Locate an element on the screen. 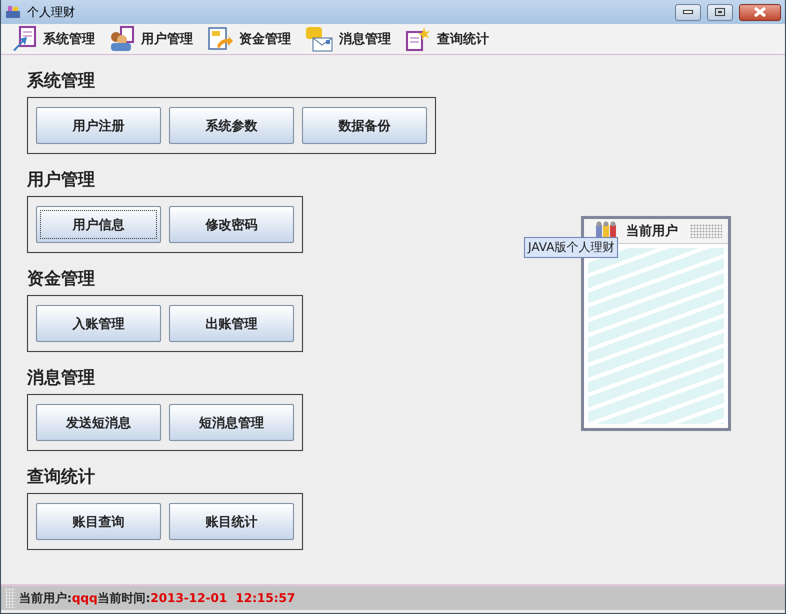 This screenshot has height=614, width=786. action-button: 发送短消息 is located at coordinates (98, 422).